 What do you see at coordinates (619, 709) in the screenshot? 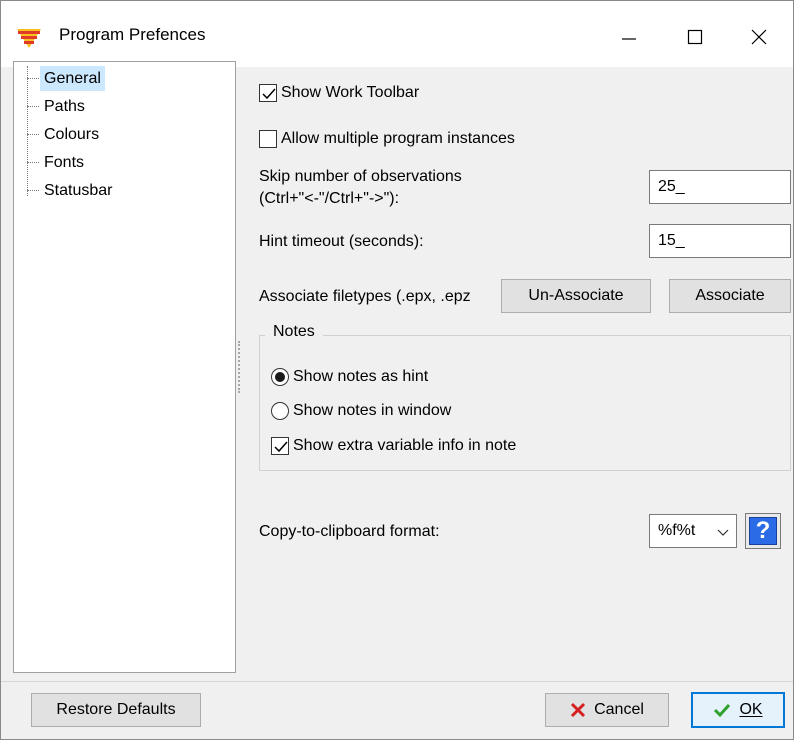
I see `cancel-label: Cancel` at bounding box center [619, 709].